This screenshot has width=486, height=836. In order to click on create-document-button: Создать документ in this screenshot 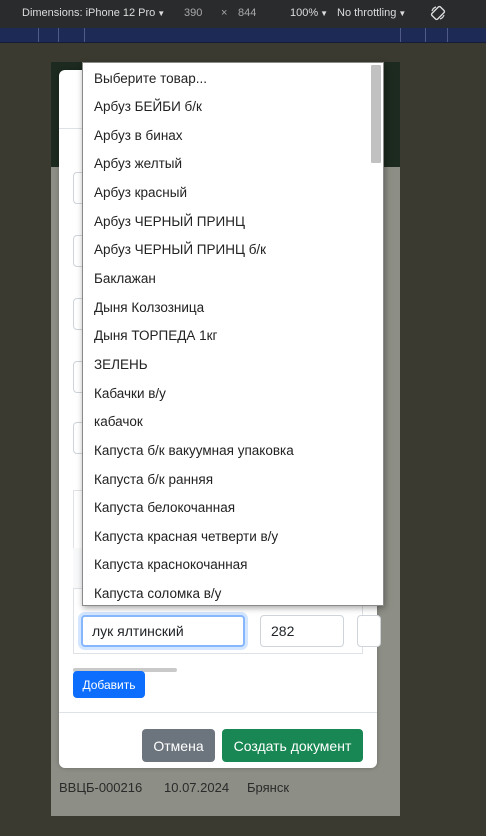, I will do `click(292, 745)`.